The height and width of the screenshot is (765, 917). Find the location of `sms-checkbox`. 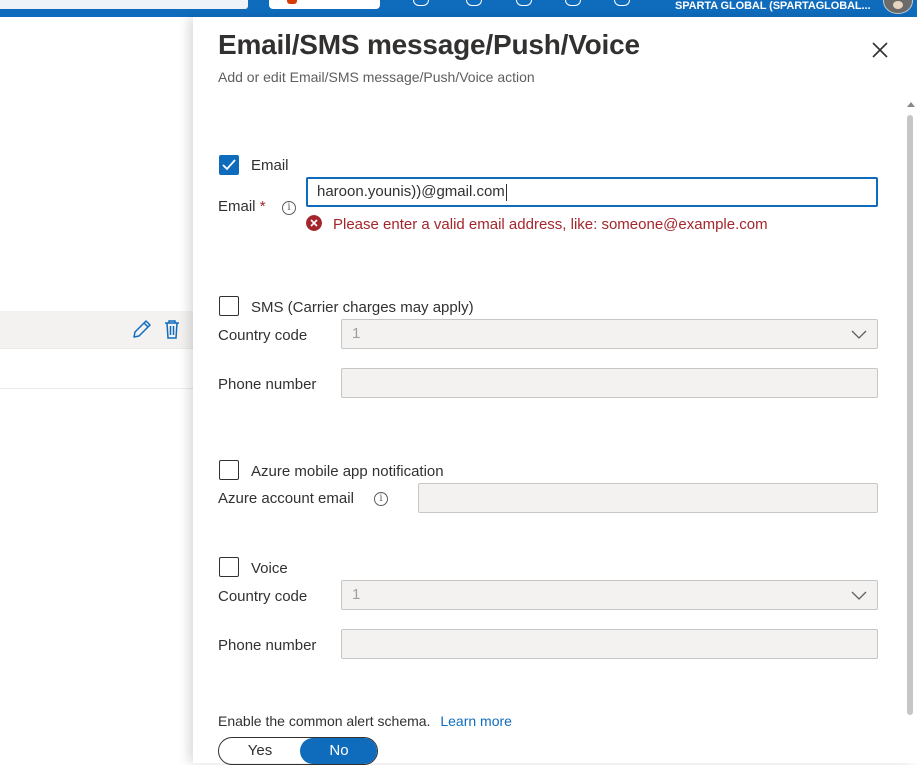

sms-checkbox is located at coordinates (229, 306).